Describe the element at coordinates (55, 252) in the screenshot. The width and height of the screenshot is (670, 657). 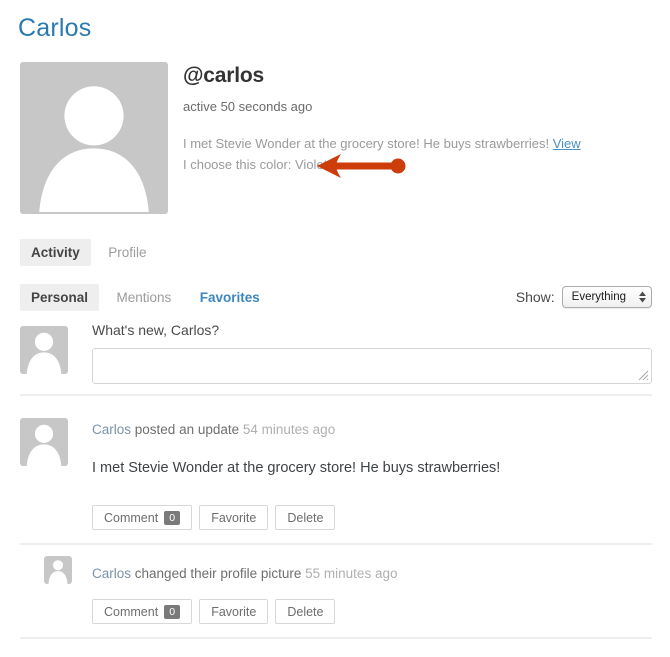
I see `tab-activity: Activity` at that location.